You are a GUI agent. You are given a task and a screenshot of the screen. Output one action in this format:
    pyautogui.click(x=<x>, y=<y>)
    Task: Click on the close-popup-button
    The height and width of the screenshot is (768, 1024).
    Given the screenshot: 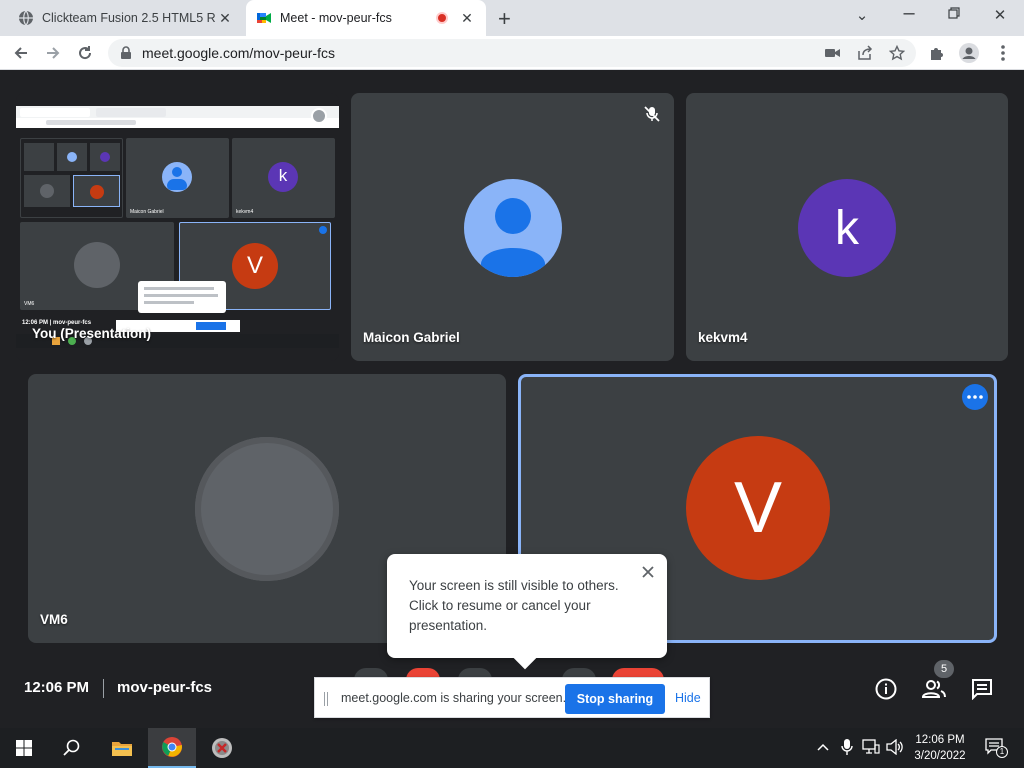 What is the action you would take?
    pyautogui.click(x=648, y=572)
    